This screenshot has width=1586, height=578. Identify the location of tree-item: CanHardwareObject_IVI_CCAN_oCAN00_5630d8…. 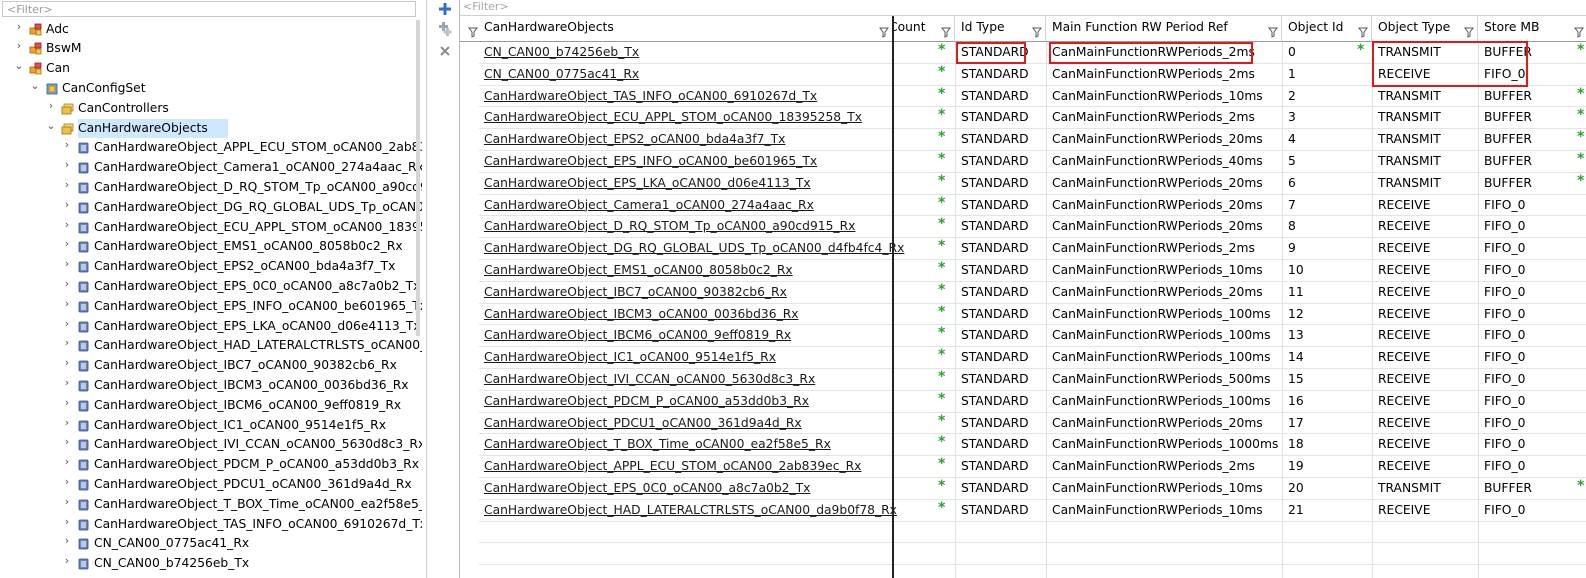
(258, 445).